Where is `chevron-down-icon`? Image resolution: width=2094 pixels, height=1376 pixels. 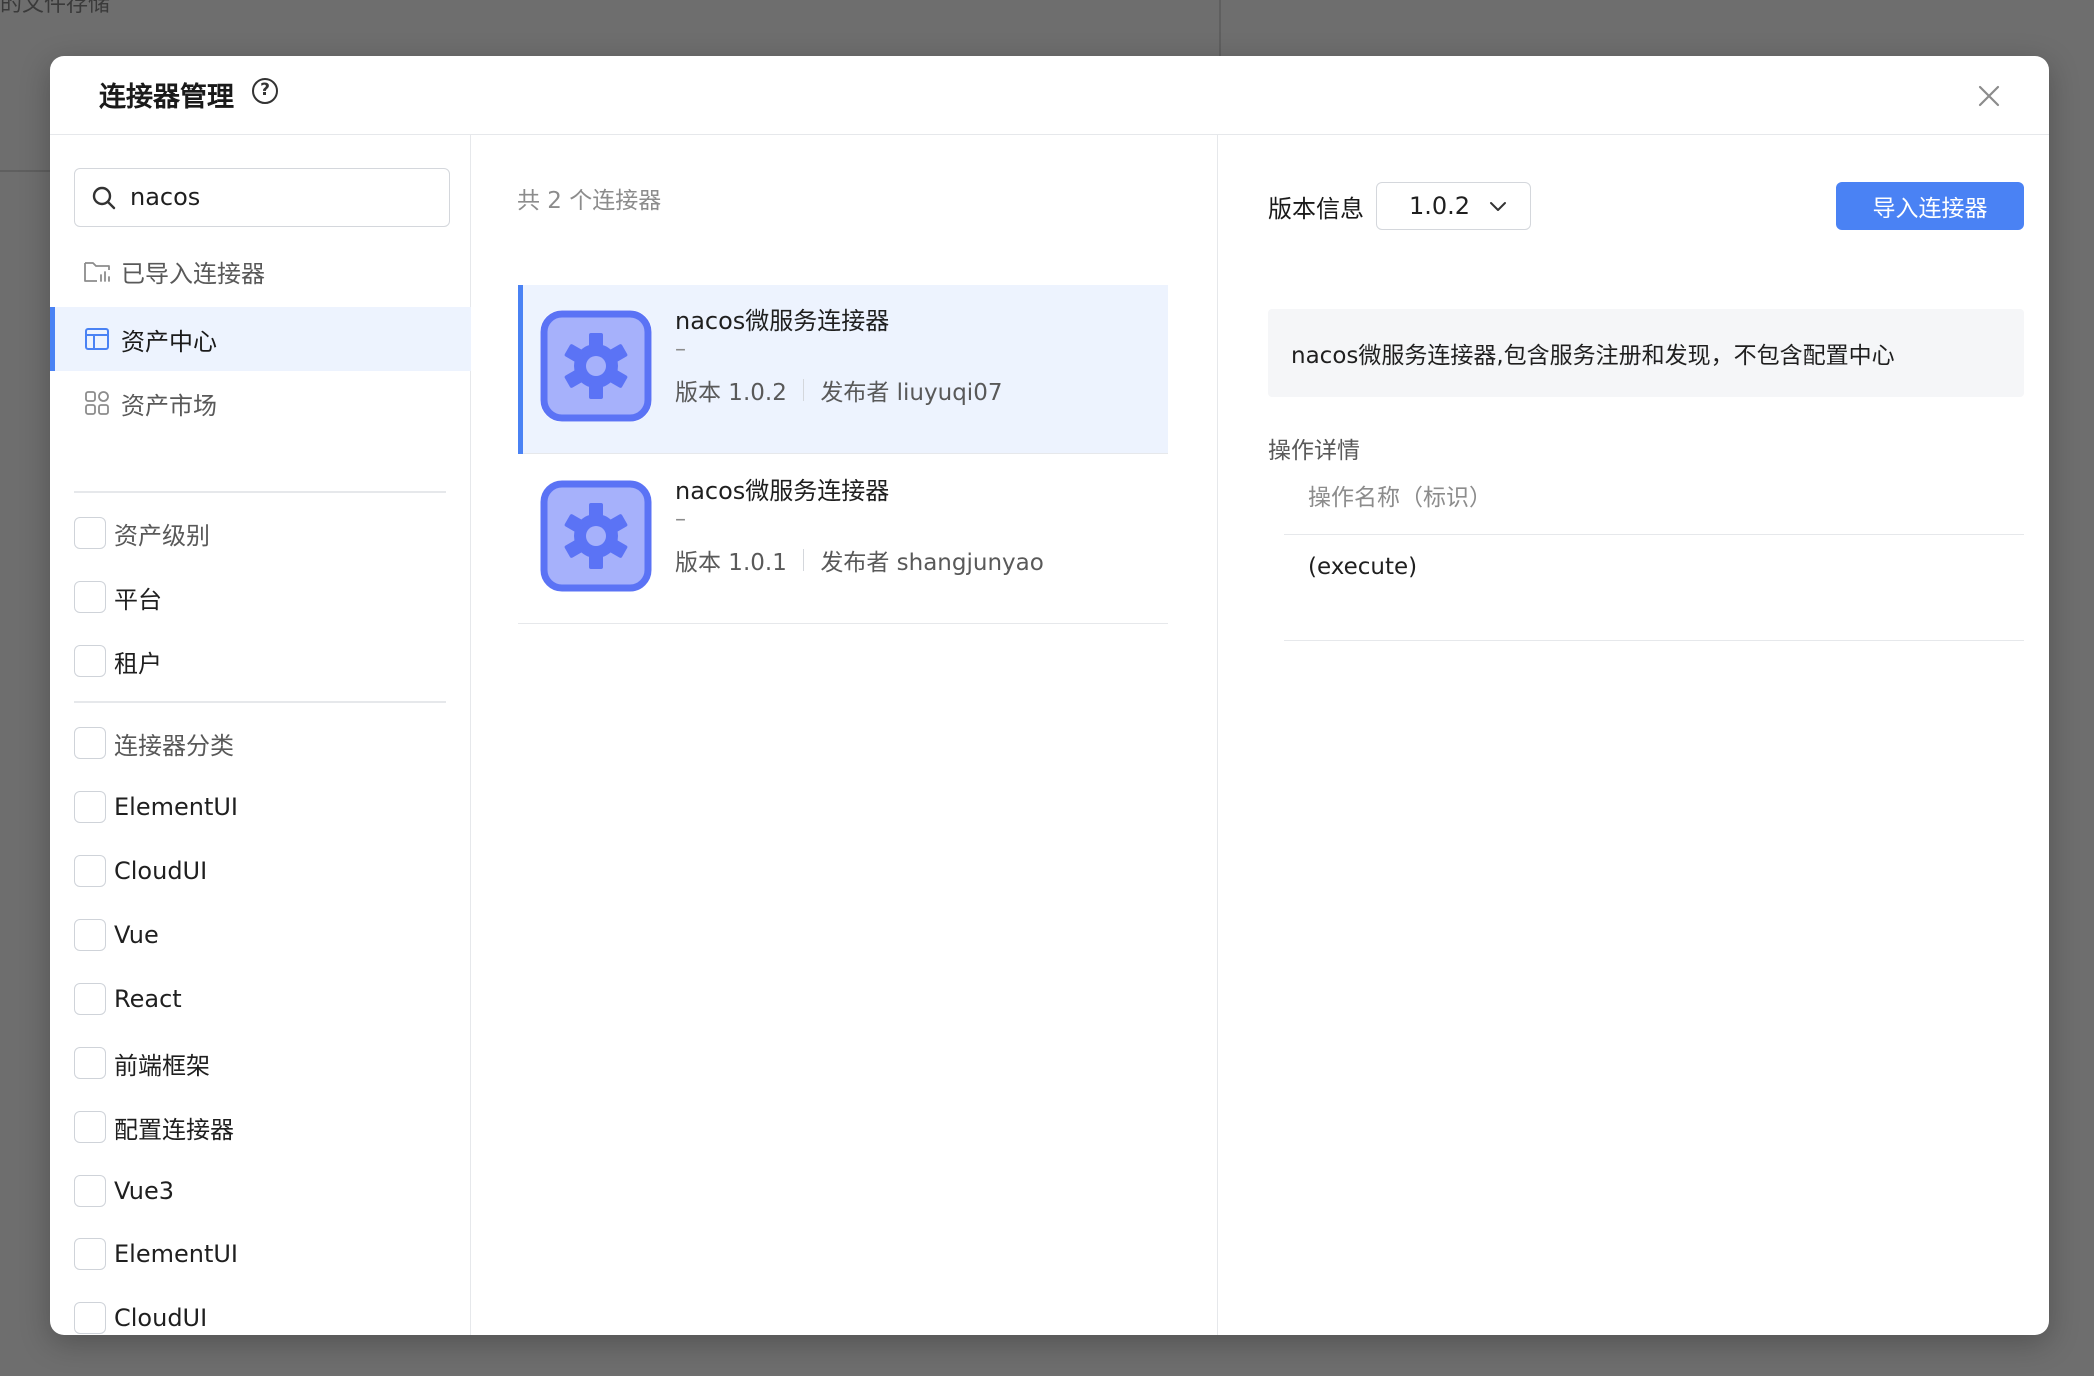 chevron-down-icon is located at coordinates (1498, 206).